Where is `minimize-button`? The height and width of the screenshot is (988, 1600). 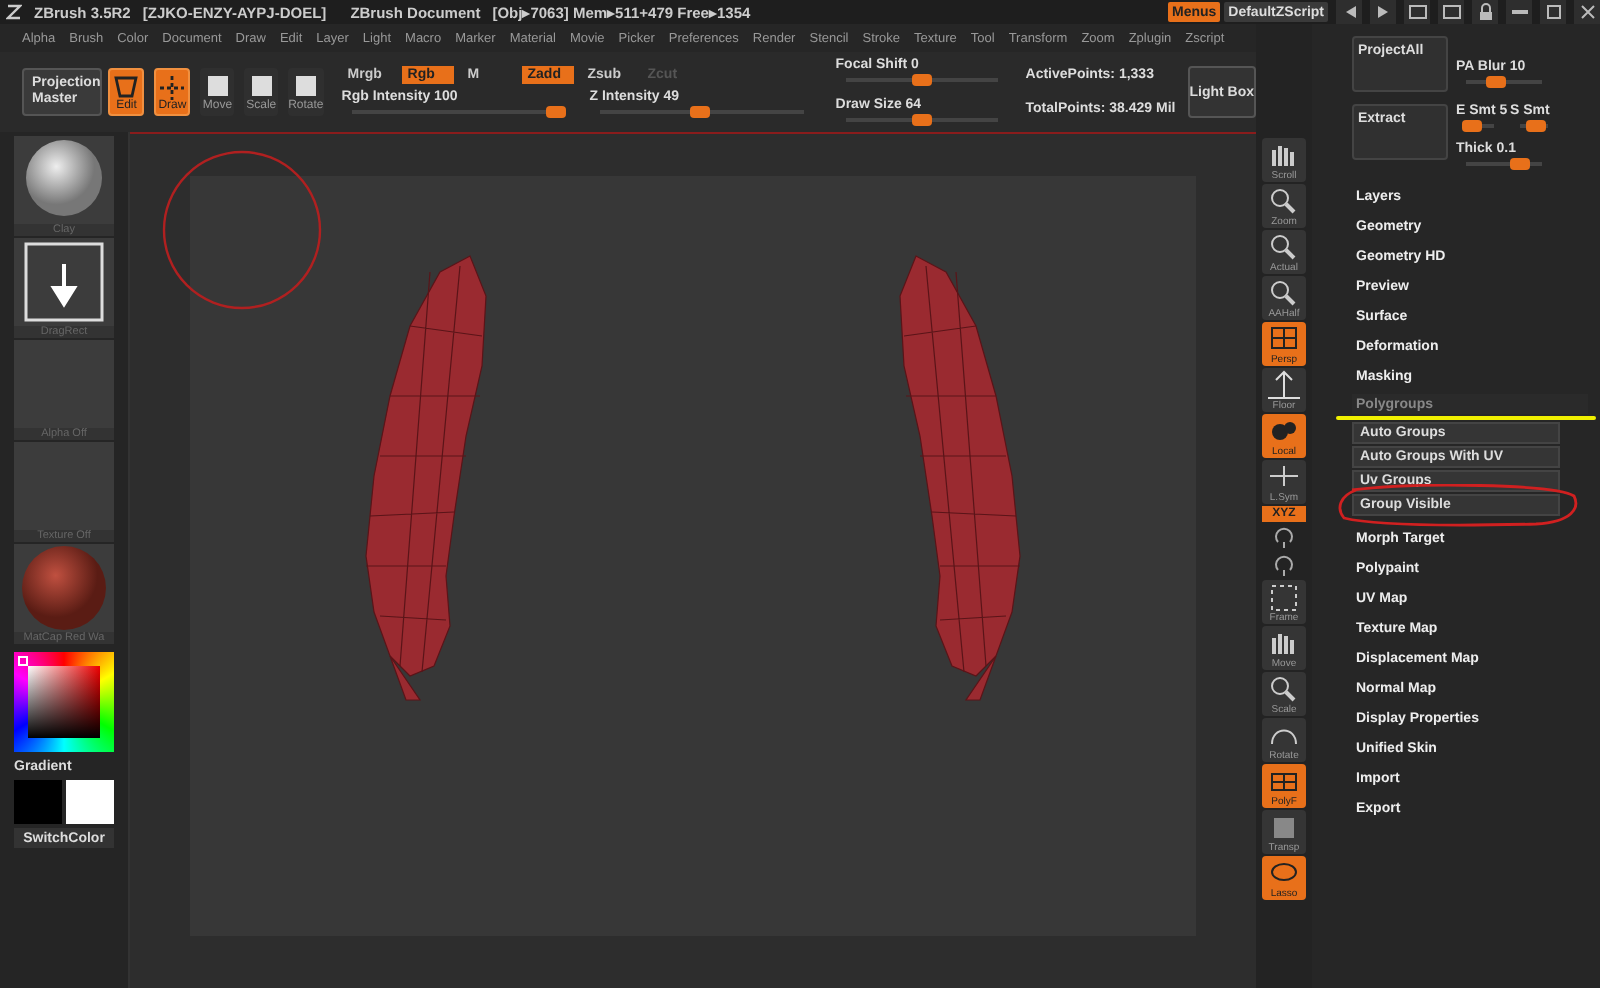 minimize-button is located at coordinates (1519, 12).